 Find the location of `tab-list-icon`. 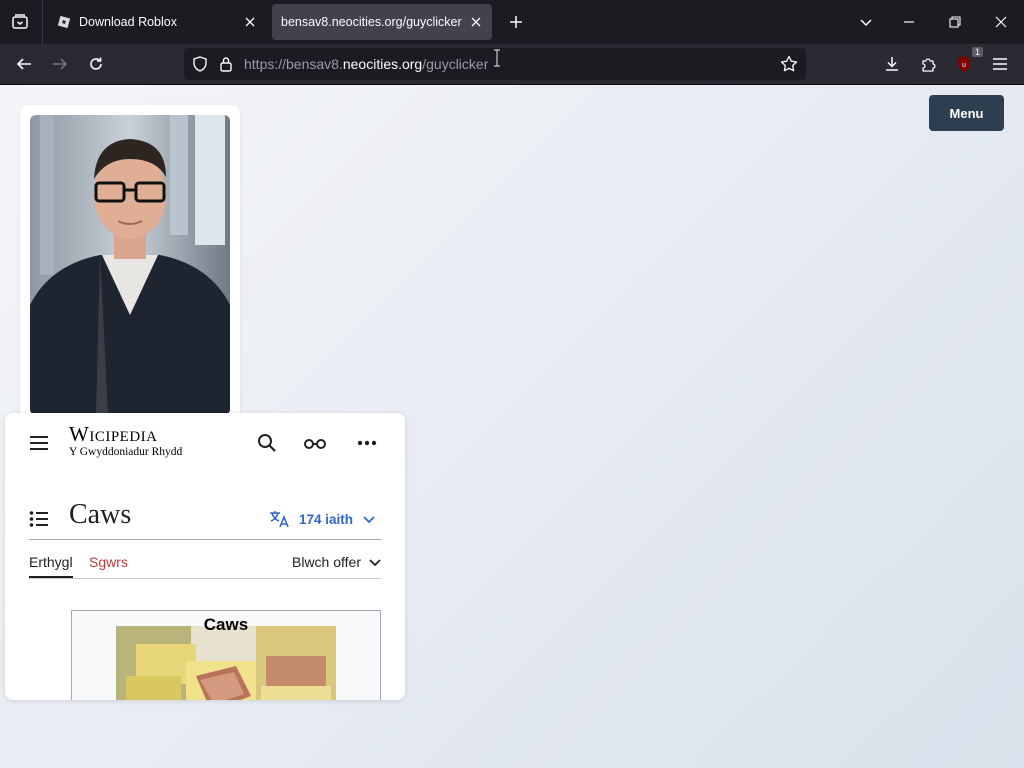

tab-list-icon is located at coordinates (20, 21).